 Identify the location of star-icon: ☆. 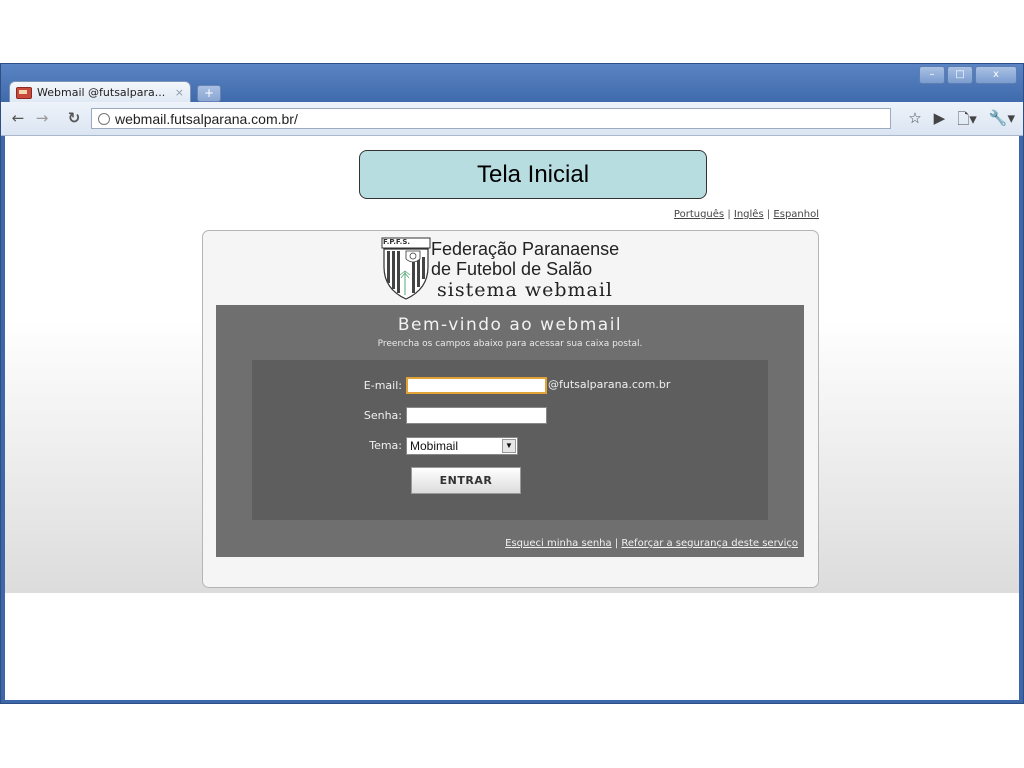
(914, 121).